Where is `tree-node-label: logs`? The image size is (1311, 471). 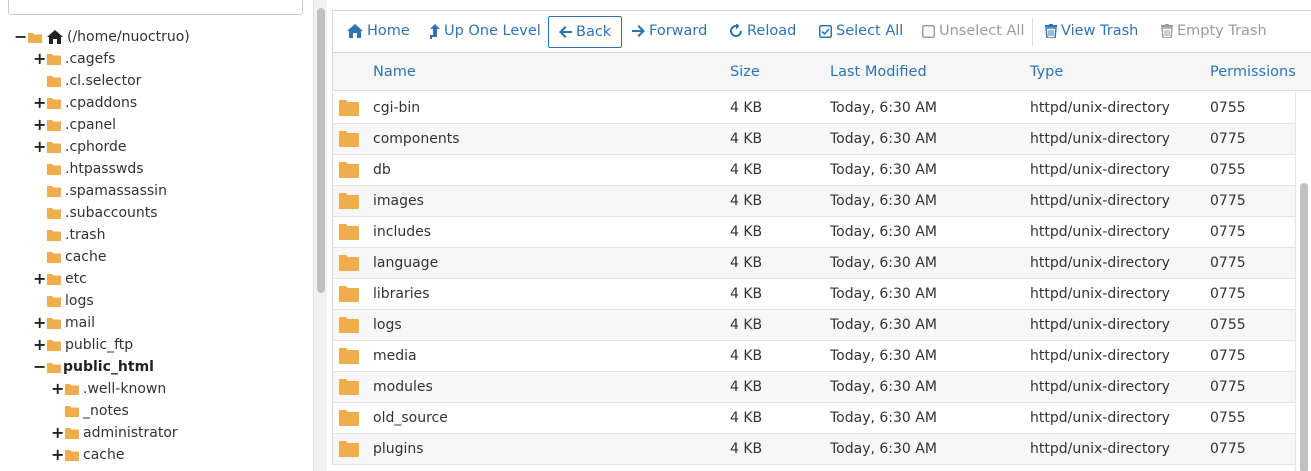 tree-node-label: logs is located at coordinates (79, 301).